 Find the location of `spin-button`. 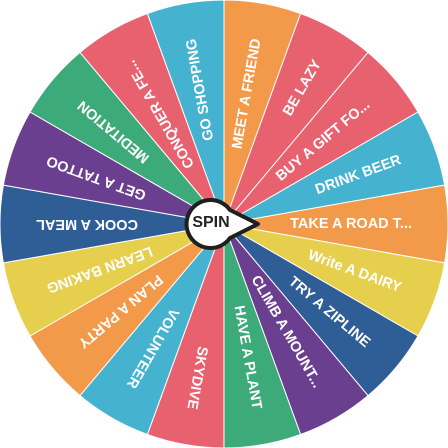

spin-button is located at coordinates (223, 224).